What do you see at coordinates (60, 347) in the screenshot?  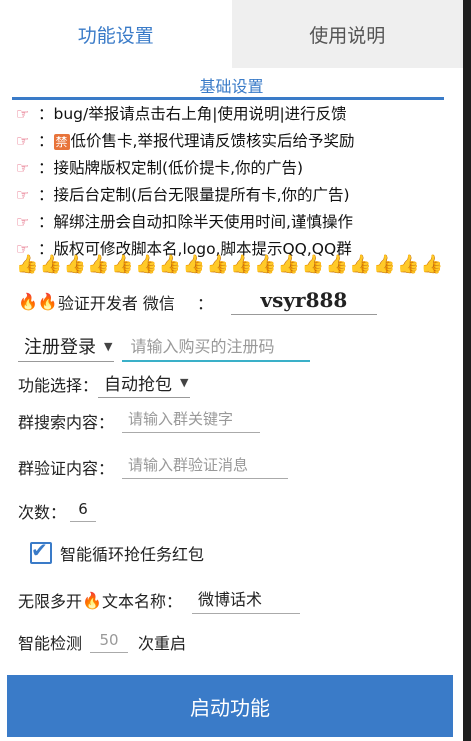 I see `register-mode-value: 注册登录` at bounding box center [60, 347].